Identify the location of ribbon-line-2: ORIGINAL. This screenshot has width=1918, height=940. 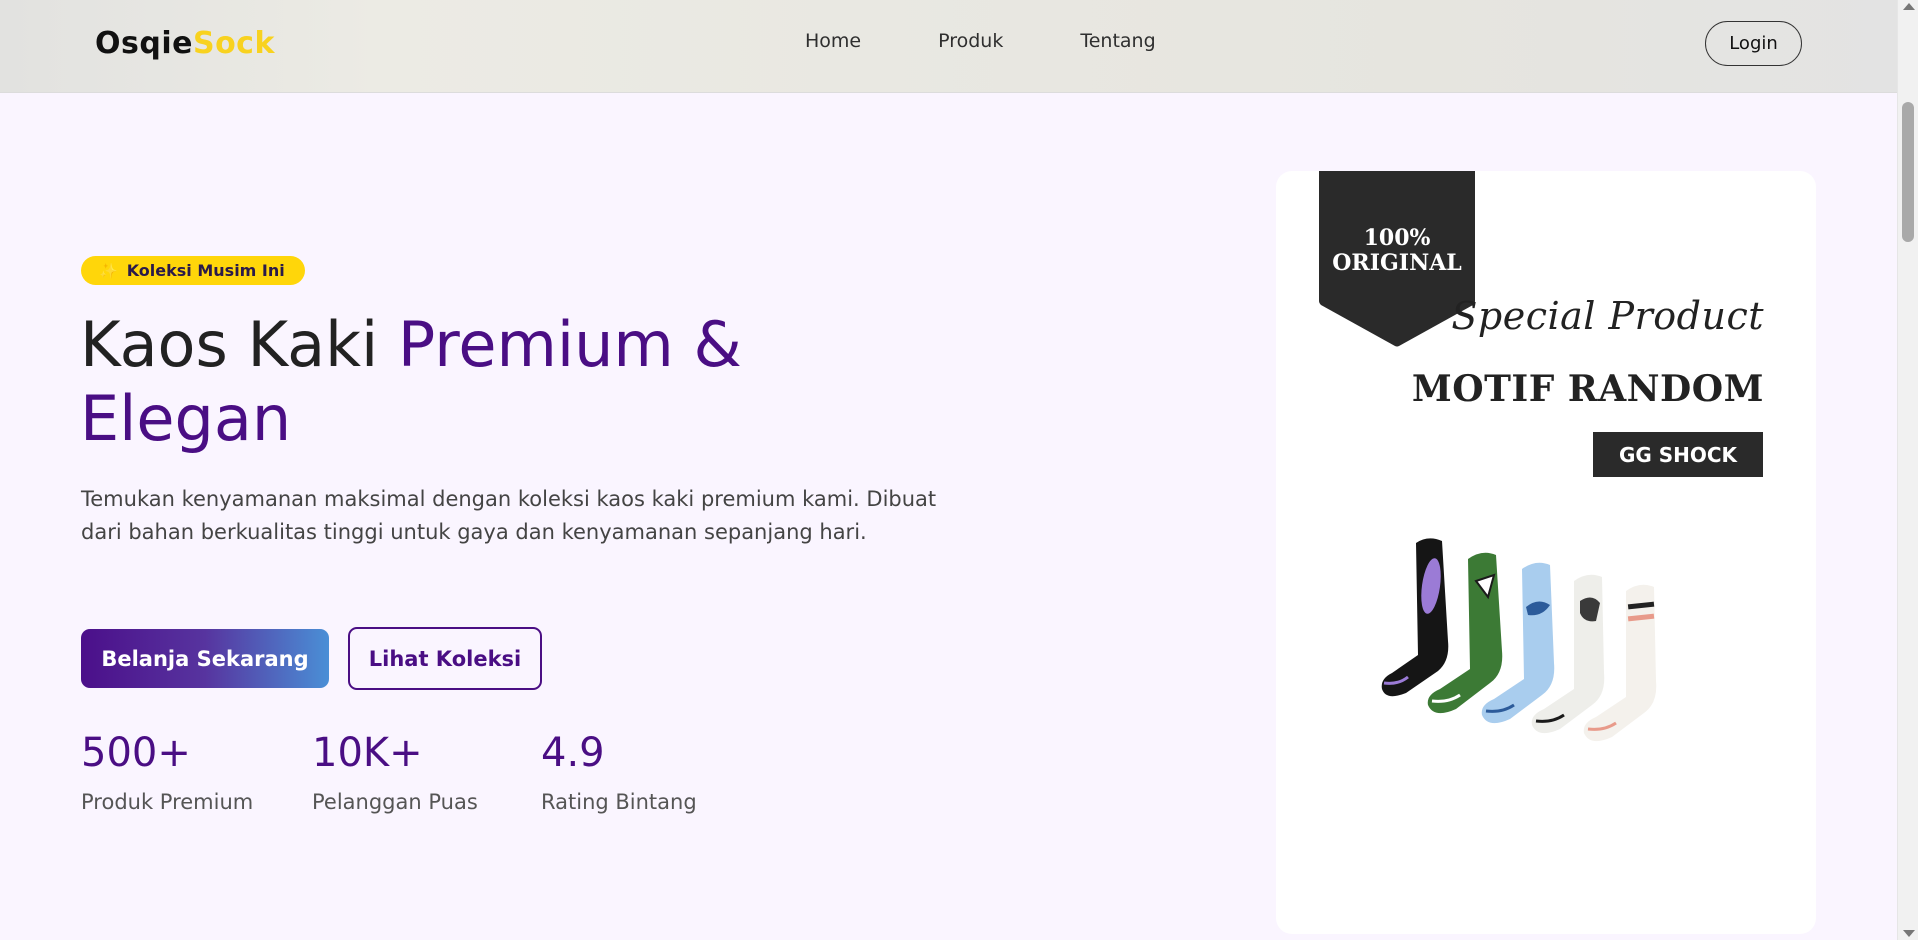
(1397, 263).